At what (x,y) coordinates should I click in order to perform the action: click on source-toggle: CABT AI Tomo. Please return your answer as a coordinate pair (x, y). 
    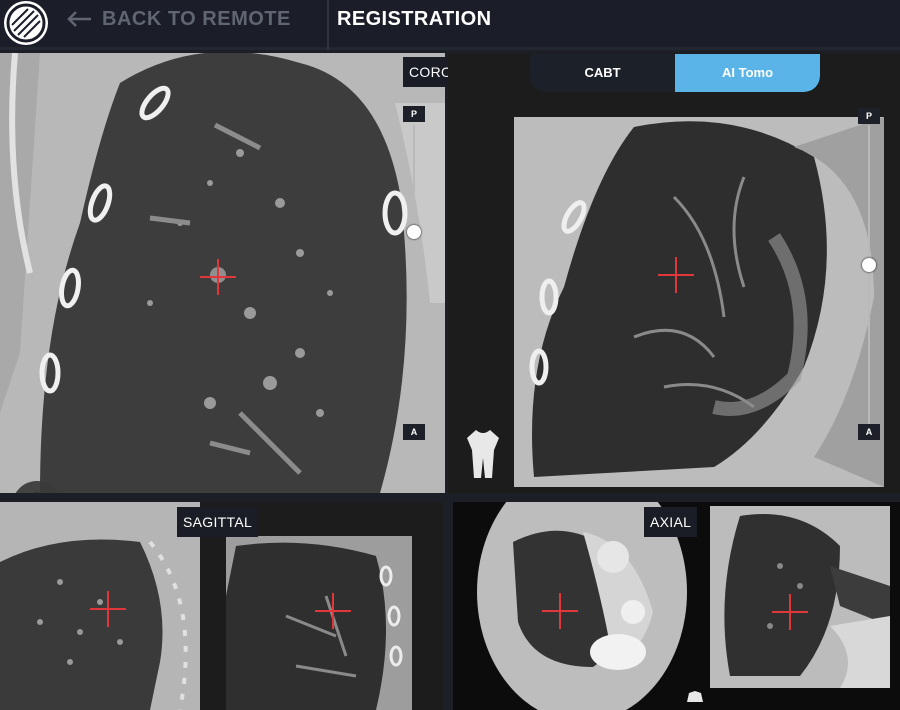
    Looking at the image, I should click on (675, 73).